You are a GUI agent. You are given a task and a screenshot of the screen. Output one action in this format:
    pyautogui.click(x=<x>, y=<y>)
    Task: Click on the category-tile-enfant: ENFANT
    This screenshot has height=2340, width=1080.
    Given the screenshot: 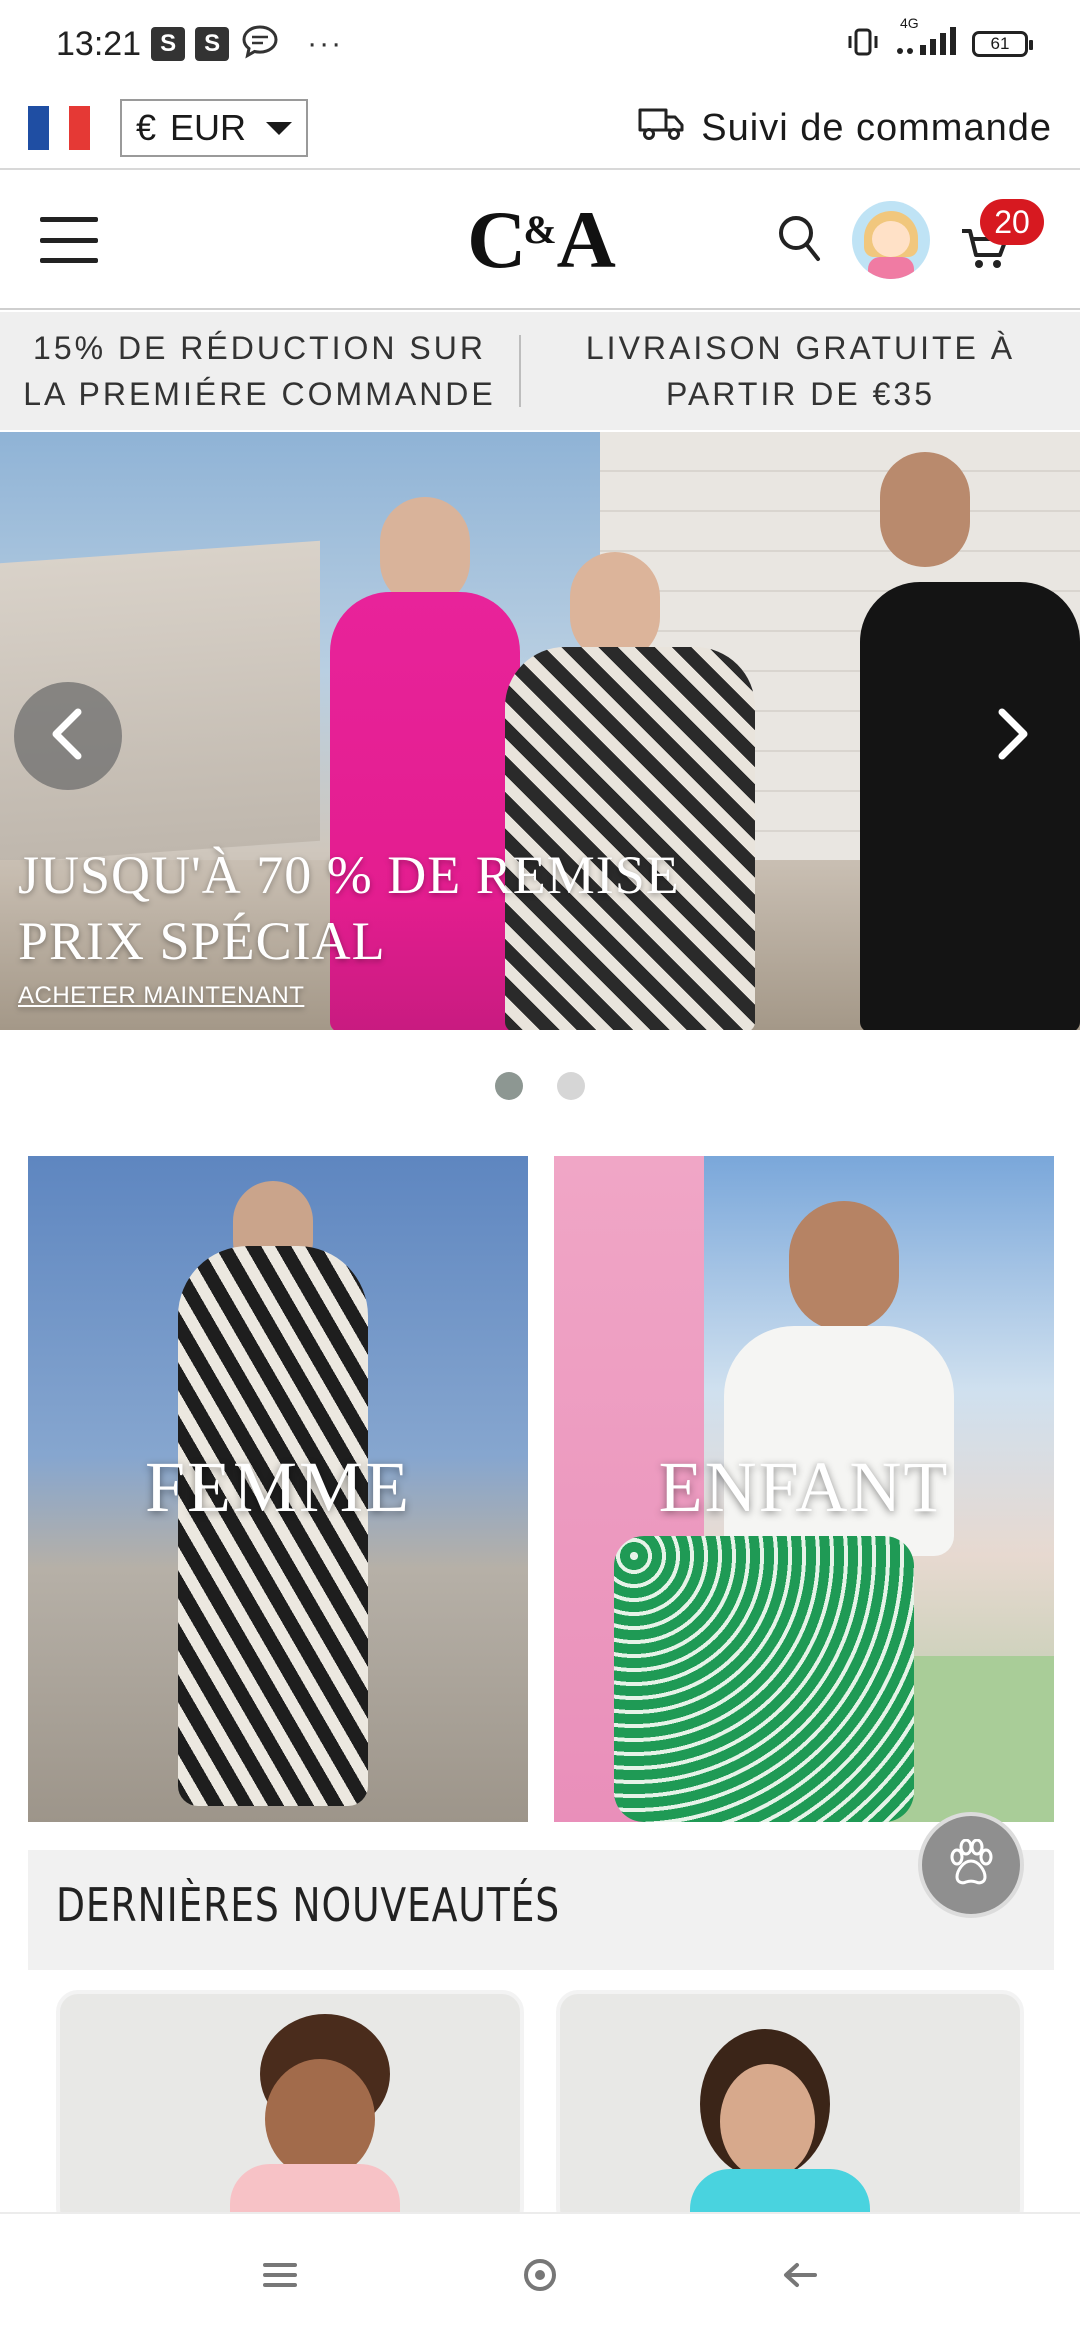 What is the action you would take?
    pyautogui.click(x=804, y=1489)
    